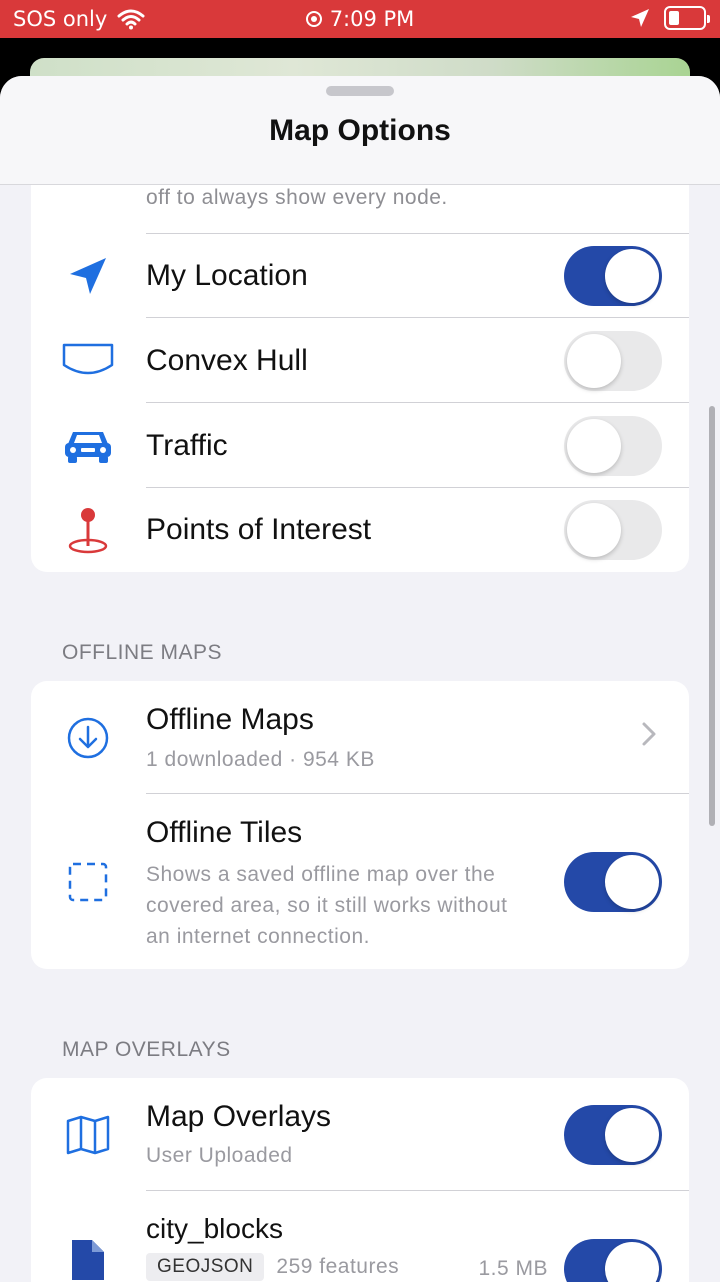  I want to click on offline-tiles-label: Offline Tiles, so click(224, 832).